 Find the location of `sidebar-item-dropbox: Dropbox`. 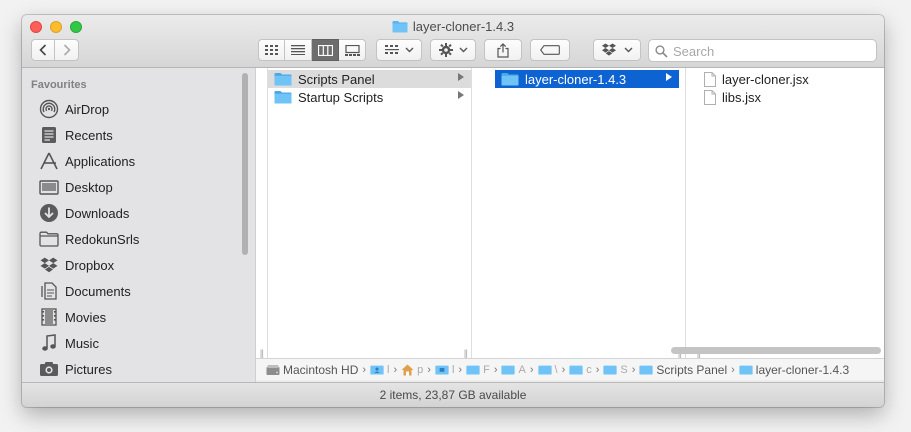

sidebar-item-dropbox: Dropbox is located at coordinates (76, 265).